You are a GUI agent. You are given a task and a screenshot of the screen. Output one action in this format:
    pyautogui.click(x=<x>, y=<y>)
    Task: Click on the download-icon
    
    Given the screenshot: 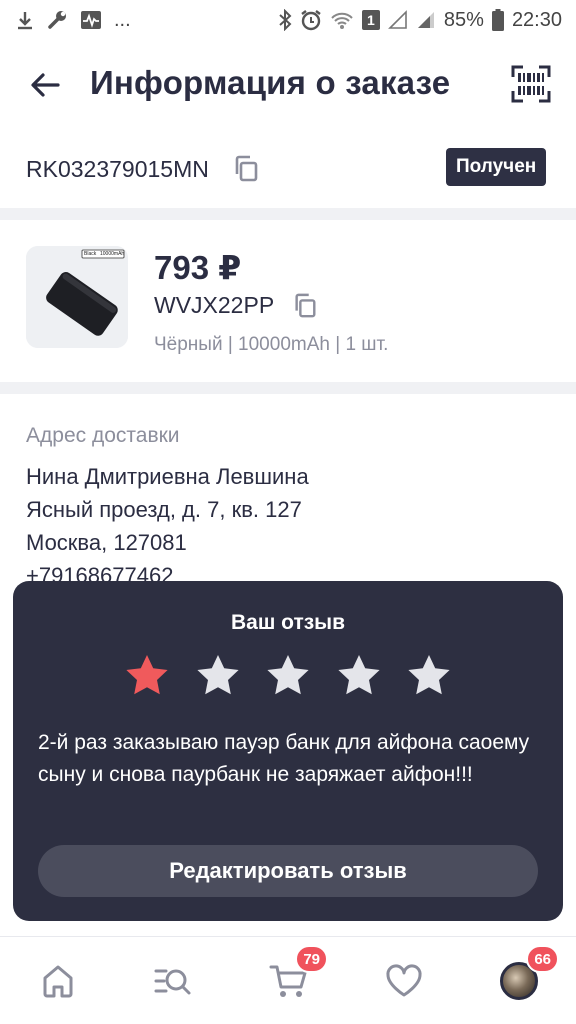 What is the action you would take?
    pyautogui.click(x=25, y=20)
    